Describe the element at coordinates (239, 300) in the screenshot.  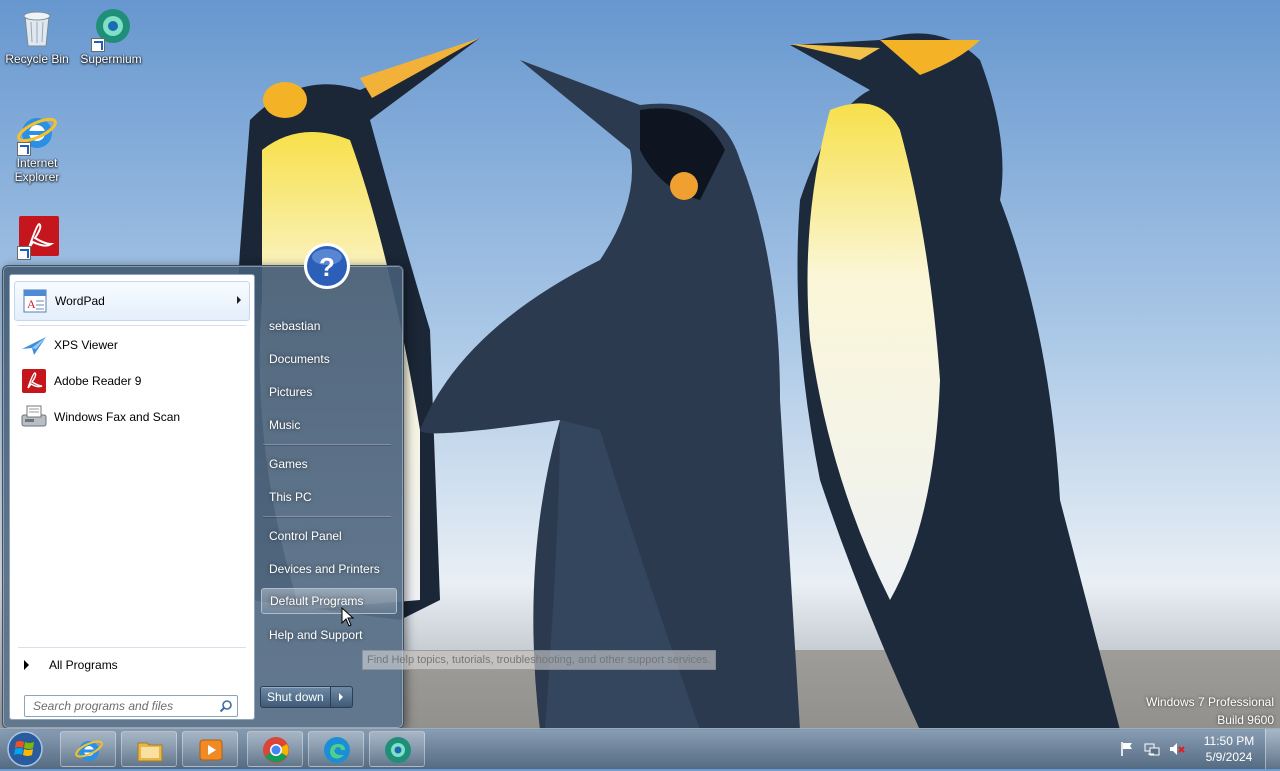
I see `submenu-arrow-icon` at that location.